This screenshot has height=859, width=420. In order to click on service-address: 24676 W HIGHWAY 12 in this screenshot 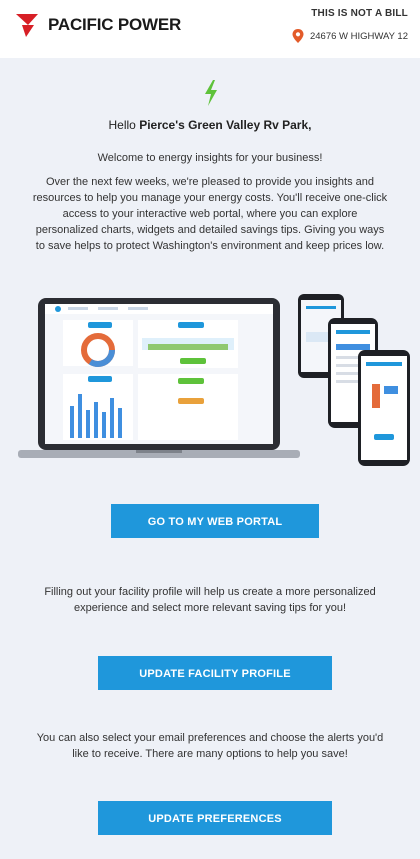, I will do `click(350, 36)`.